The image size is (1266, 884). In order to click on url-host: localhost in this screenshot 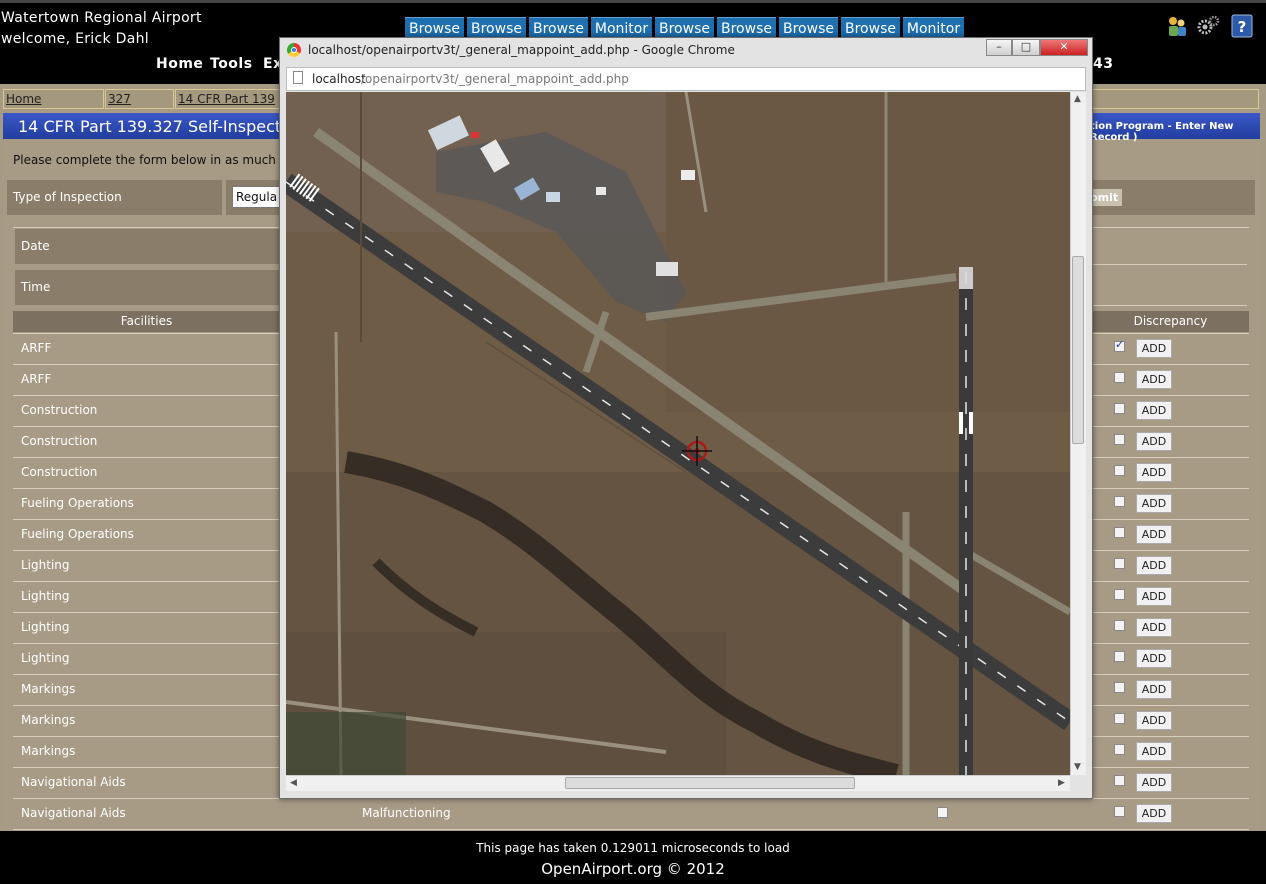, I will do `click(339, 79)`.